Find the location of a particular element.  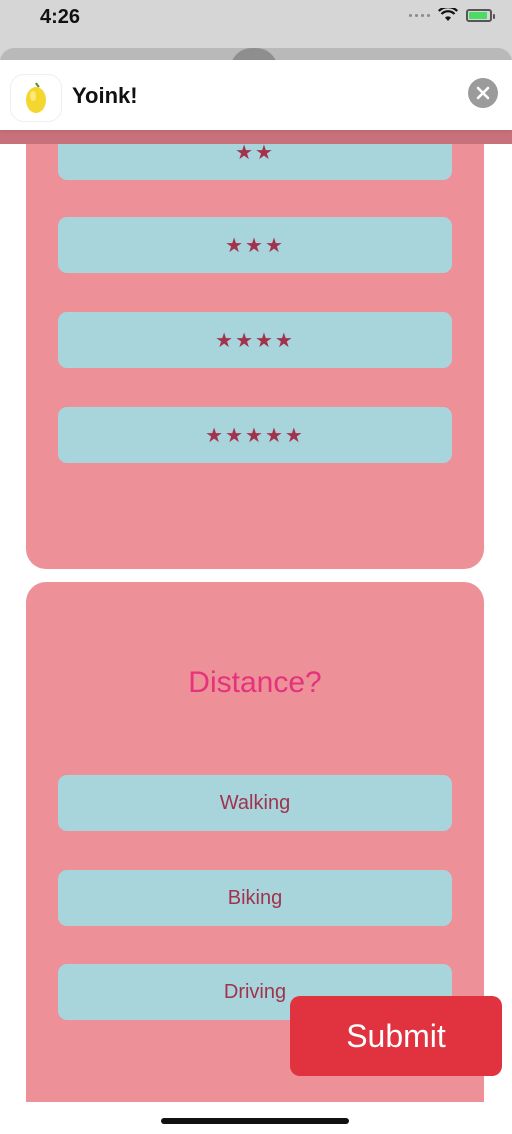

close-icon is located at coordinates (483, 93).